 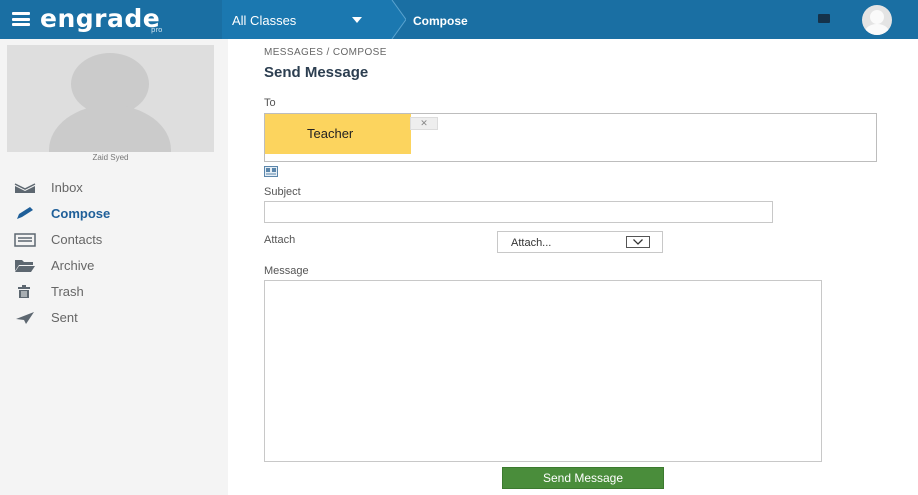 What do you see at coordinates (77, 239) in the screenshot?
I see `sidebar-item-label: Contacts` at bounding box center [77, 239].